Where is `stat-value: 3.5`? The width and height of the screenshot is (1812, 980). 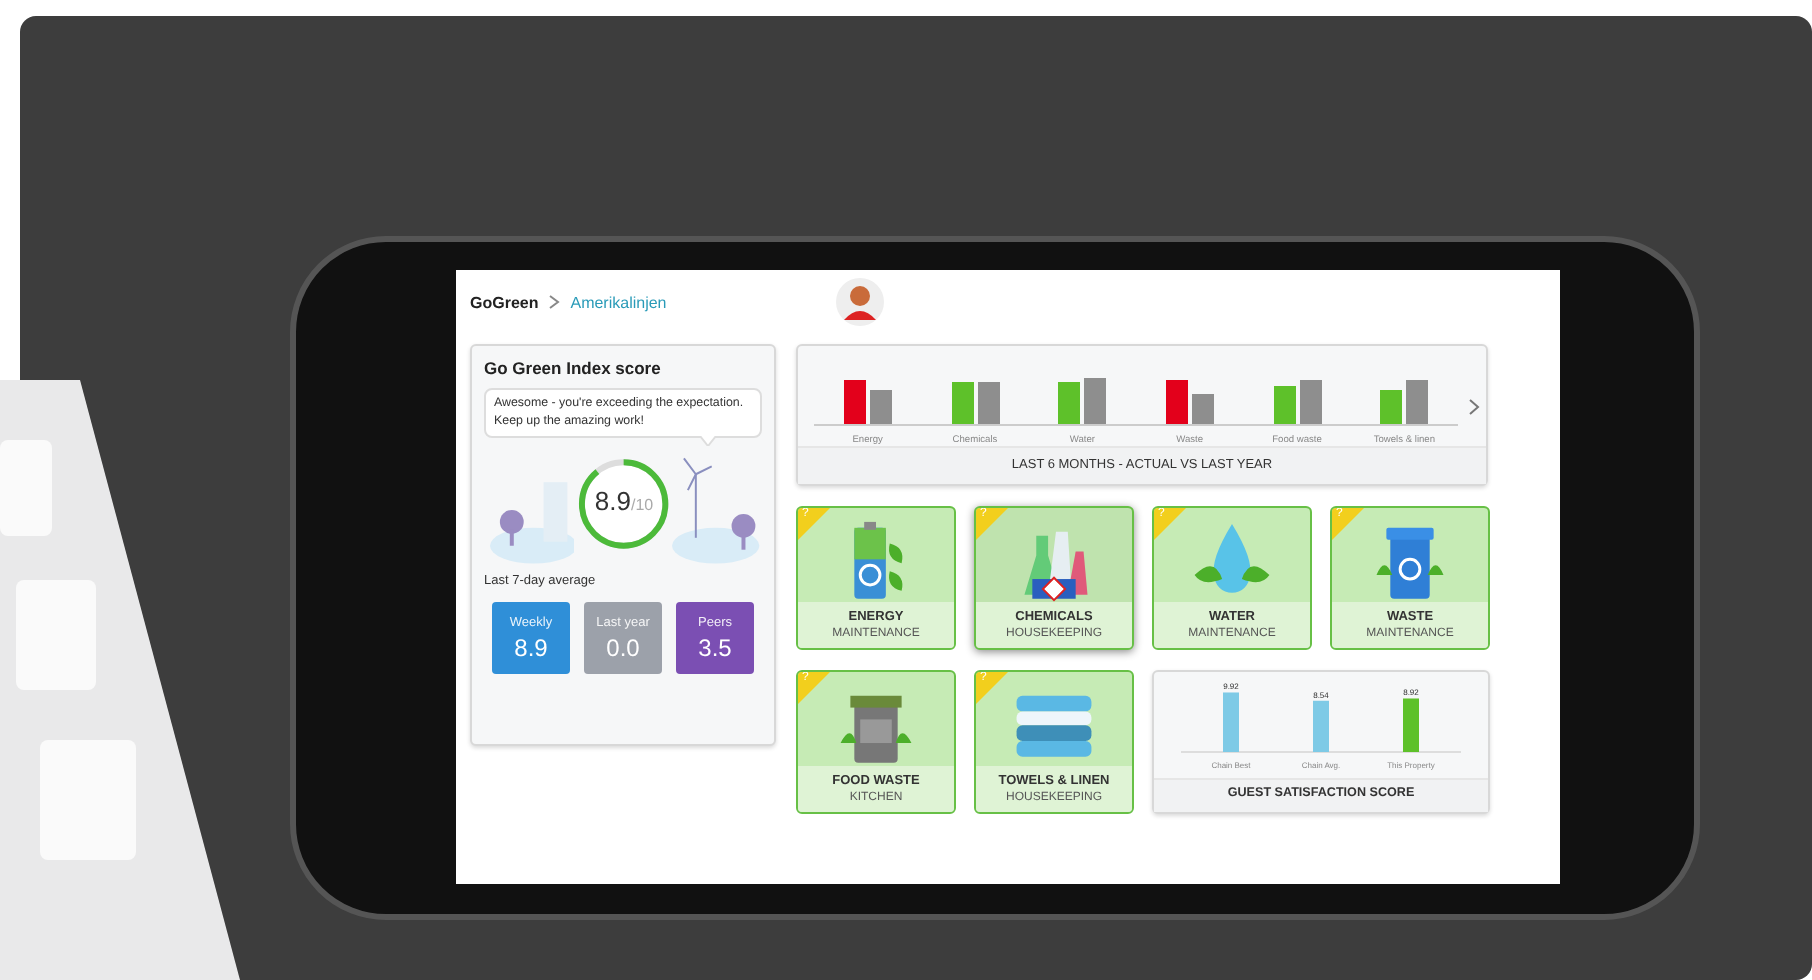
stat-value: 3.5 is located at coordinates (715, 647).